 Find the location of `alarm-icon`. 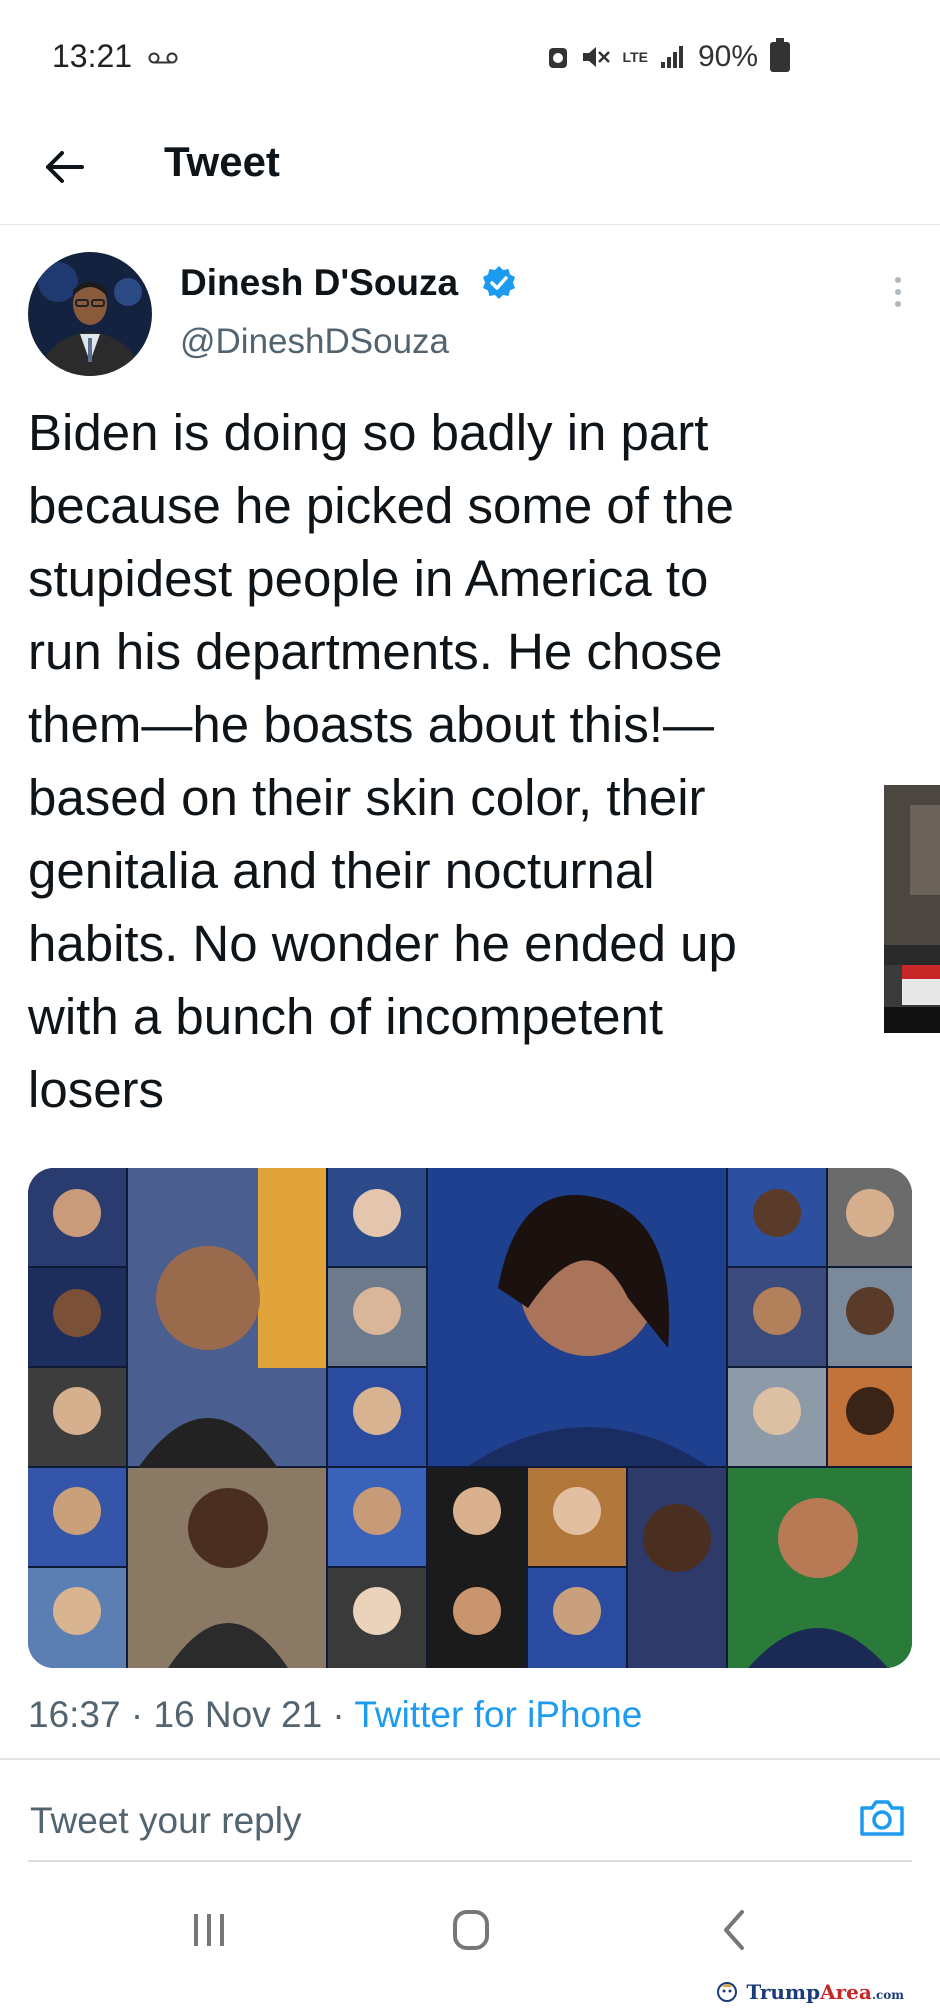

alarm-icon is located at coordinates (557, 58).